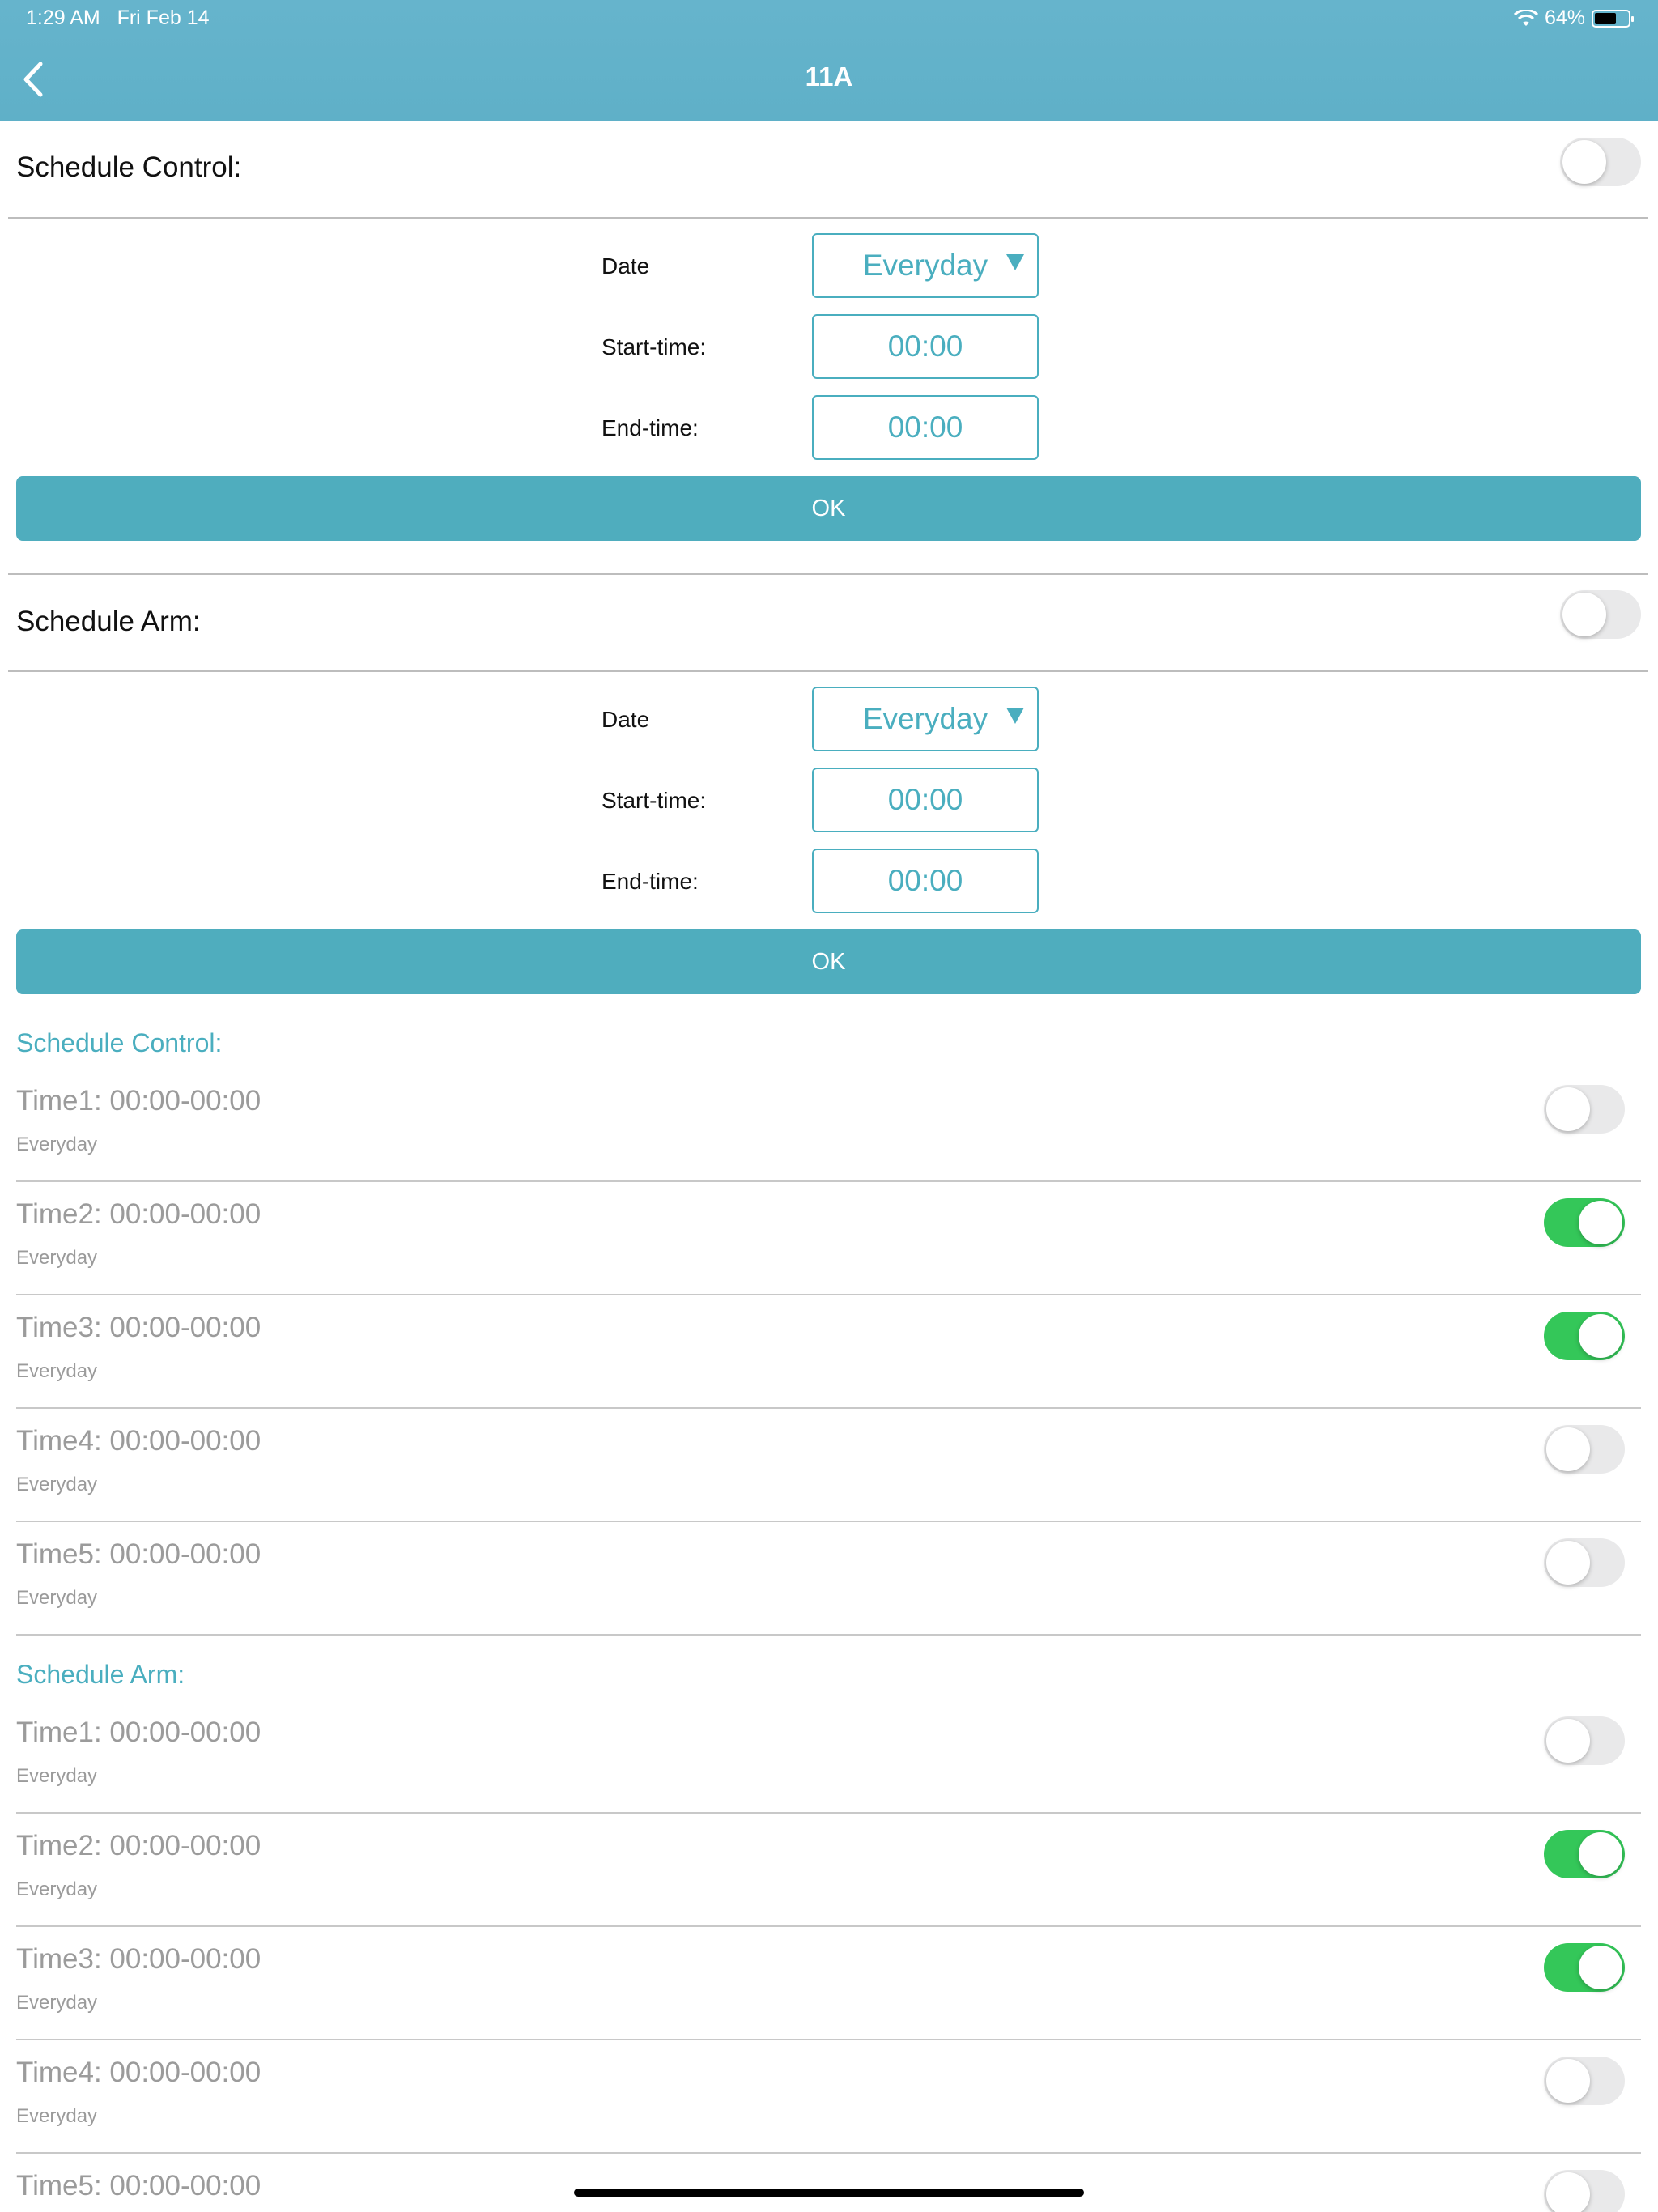 This screenshot has height=2212, width=1658. Describe the element at coordinates (1584, 1110) in the screenshot. I see `time1-toggle` at that location.